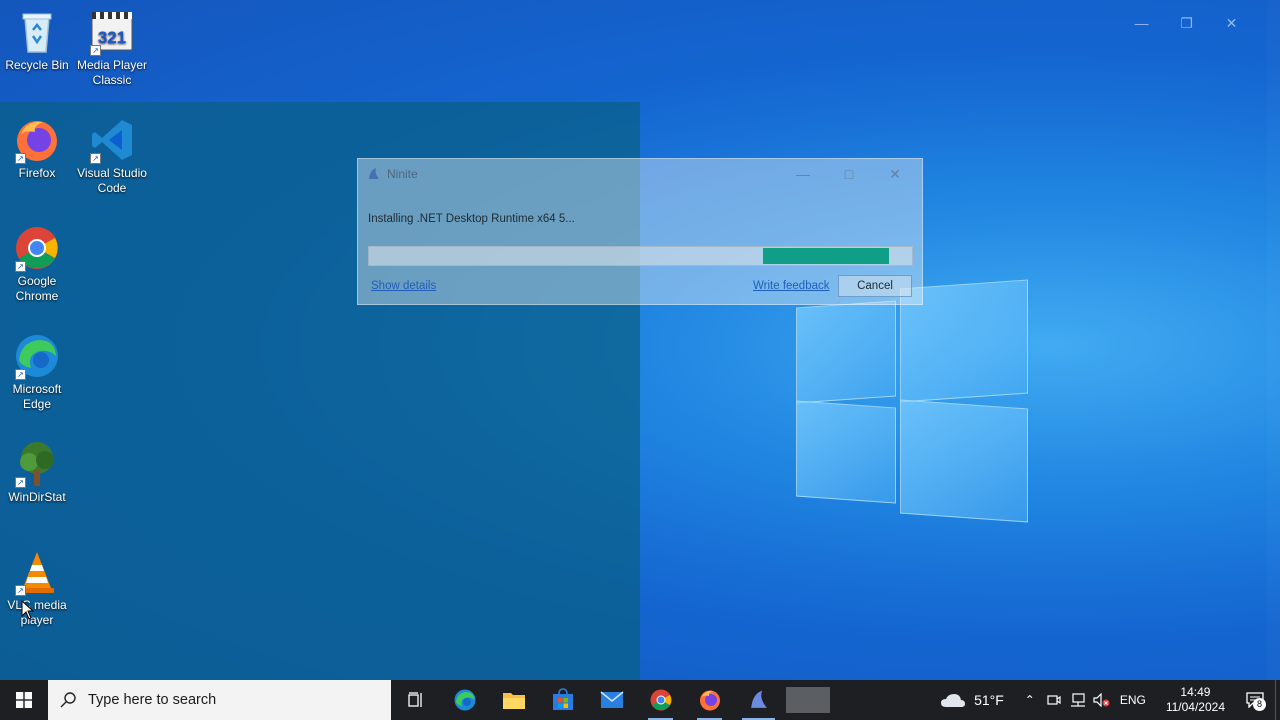  I want to click on ghost-scrollbar, so click(1273, 340).